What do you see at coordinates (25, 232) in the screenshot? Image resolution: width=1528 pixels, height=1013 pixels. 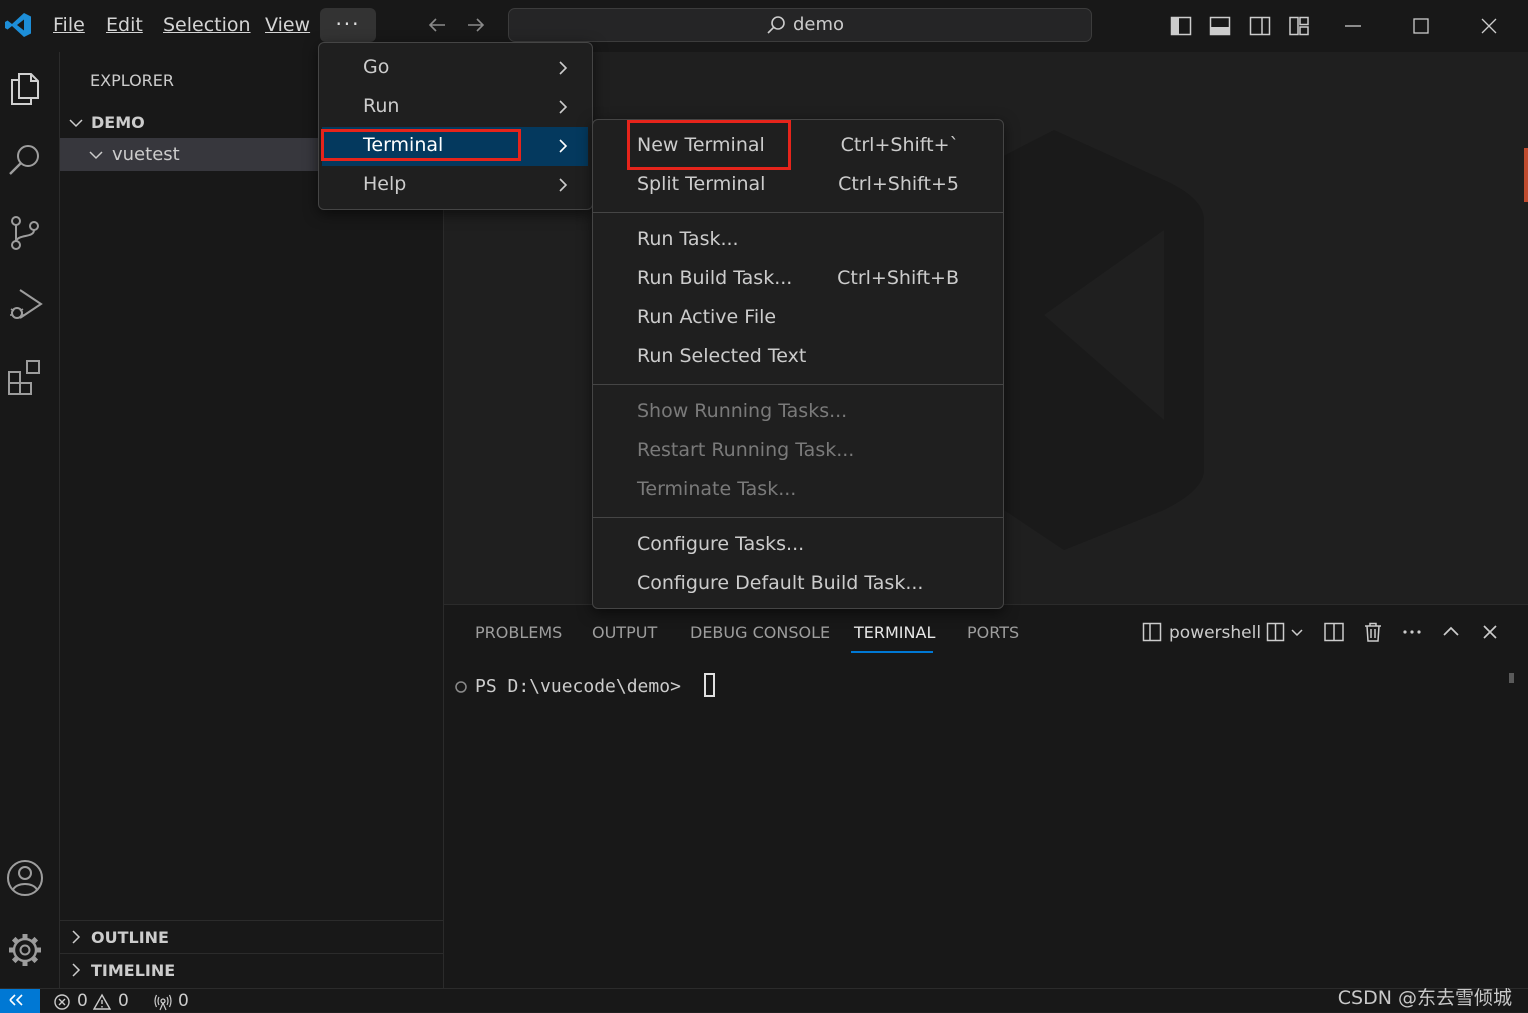 I see `source-control-icon` at bounding box center [25, 232].